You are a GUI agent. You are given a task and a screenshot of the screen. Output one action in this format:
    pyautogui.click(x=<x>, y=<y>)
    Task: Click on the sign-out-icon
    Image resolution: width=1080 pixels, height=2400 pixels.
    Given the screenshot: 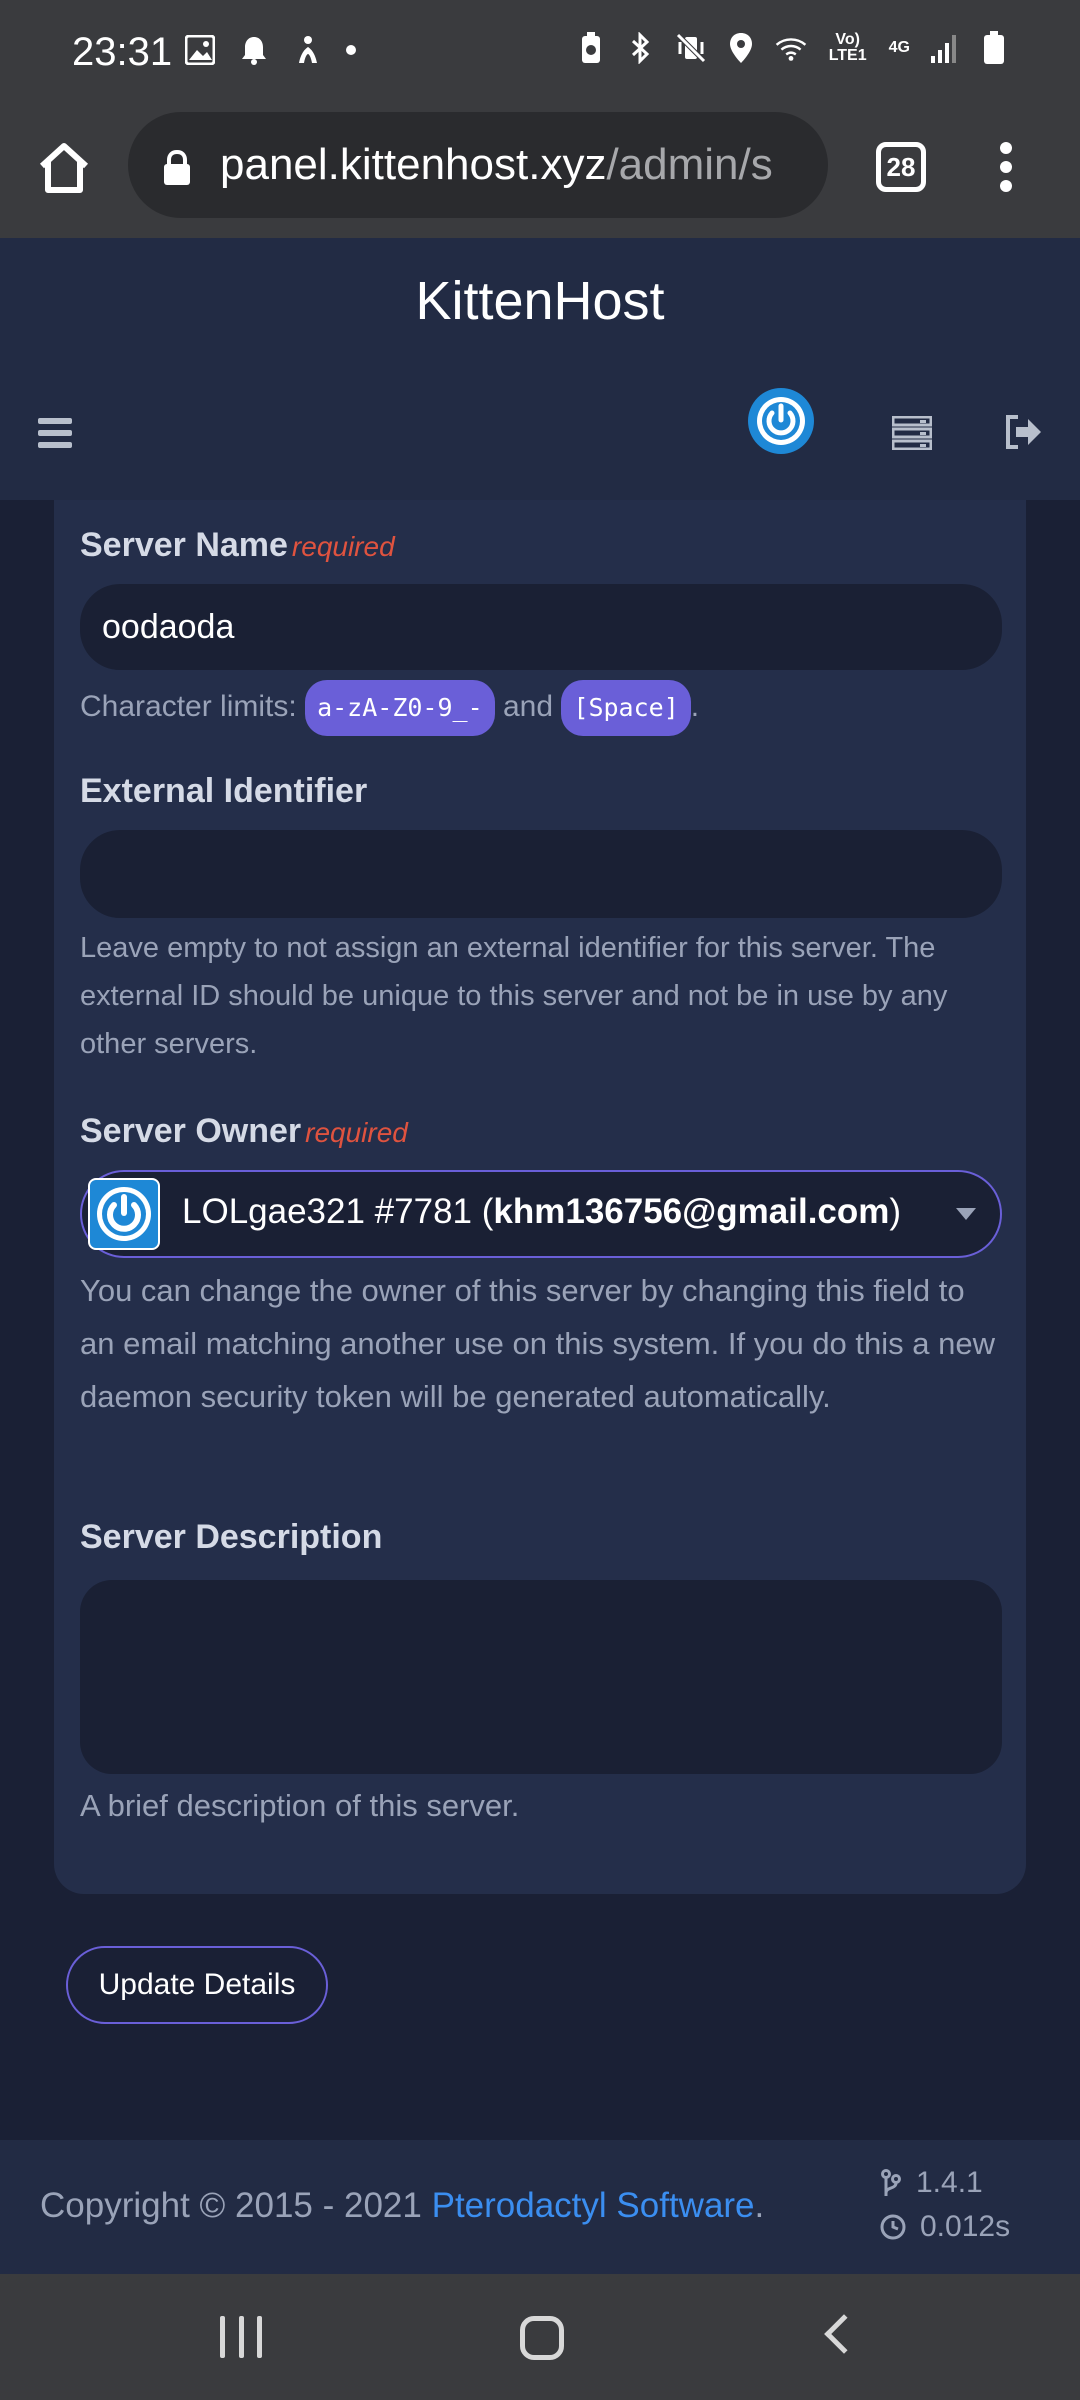 What is the action you would take?
    pyautogui.click(x=1024, y=432)
    